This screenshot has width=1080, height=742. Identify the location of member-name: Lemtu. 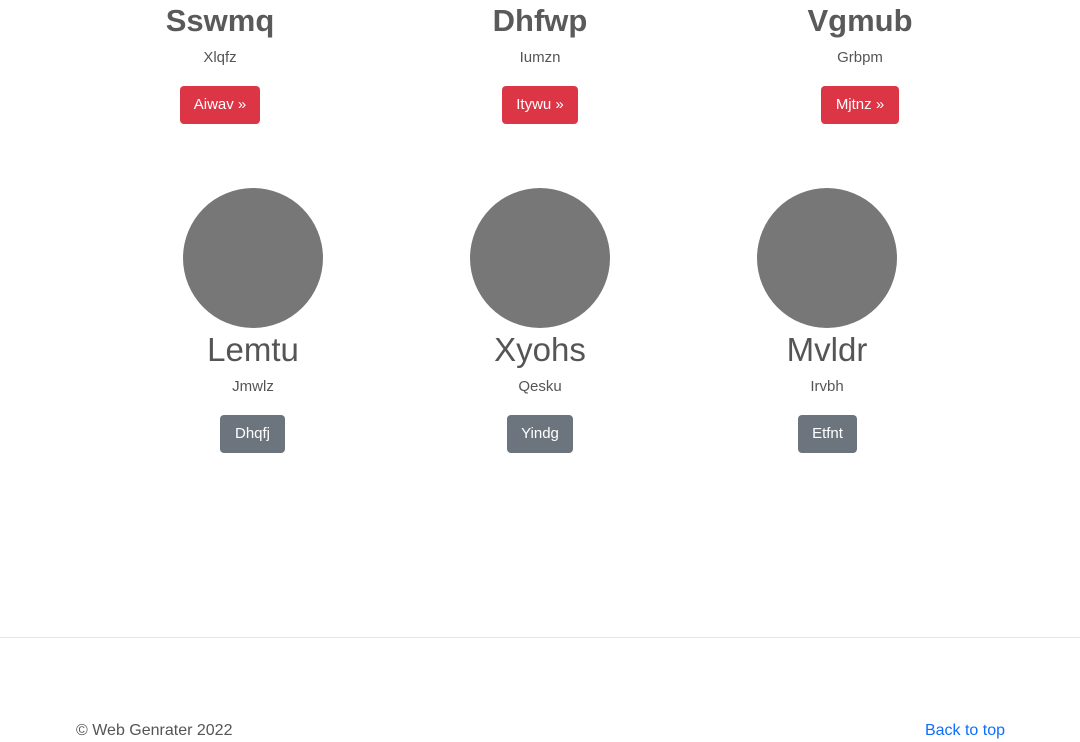
(253, 349).